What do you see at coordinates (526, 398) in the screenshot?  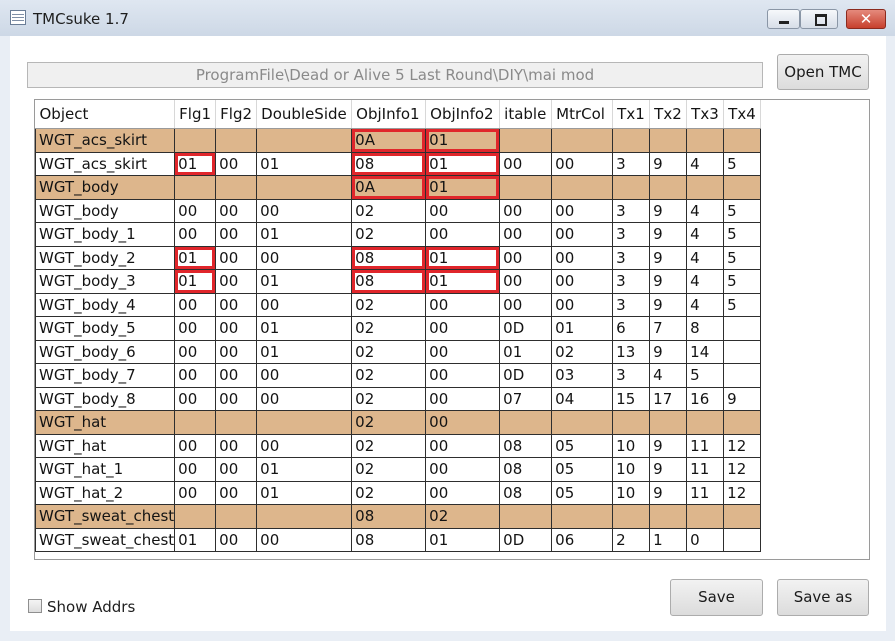 I see `cell-itable: 07` at bounding box center [526, 398].